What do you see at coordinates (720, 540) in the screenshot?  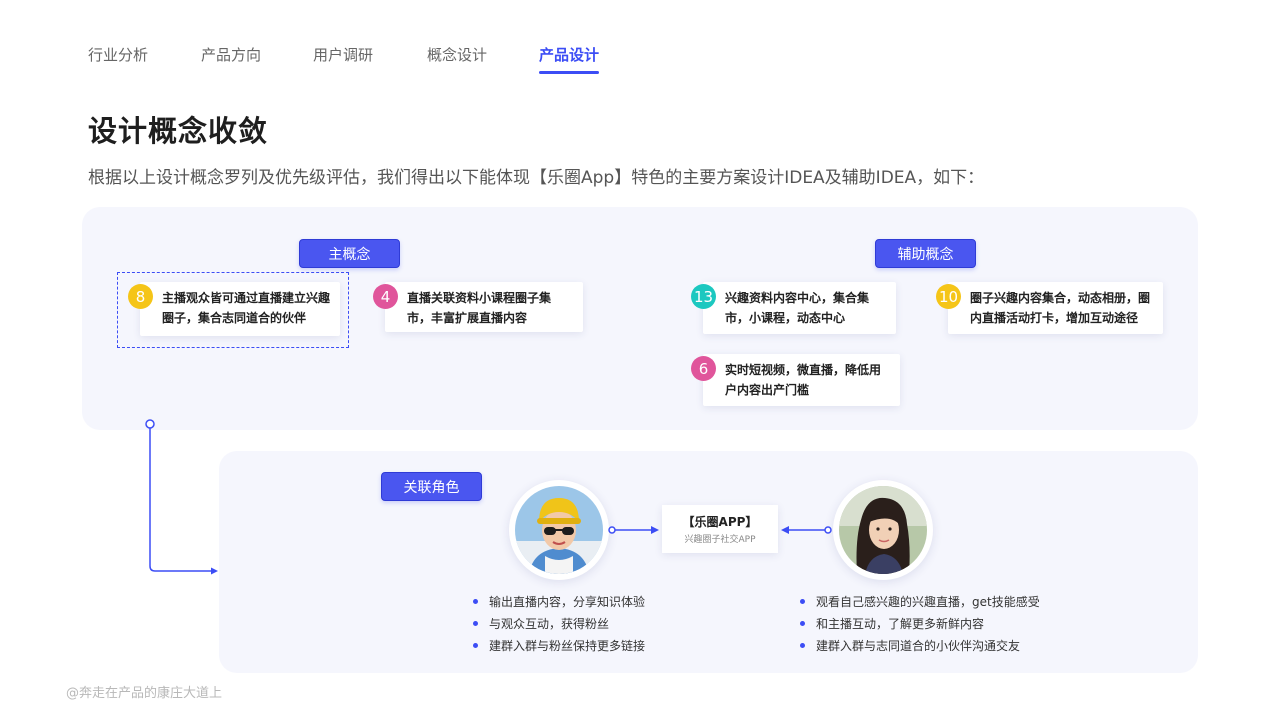 I see `app-subtitle: 兴趣圈子社交APP` at bounding box center [720, 540].